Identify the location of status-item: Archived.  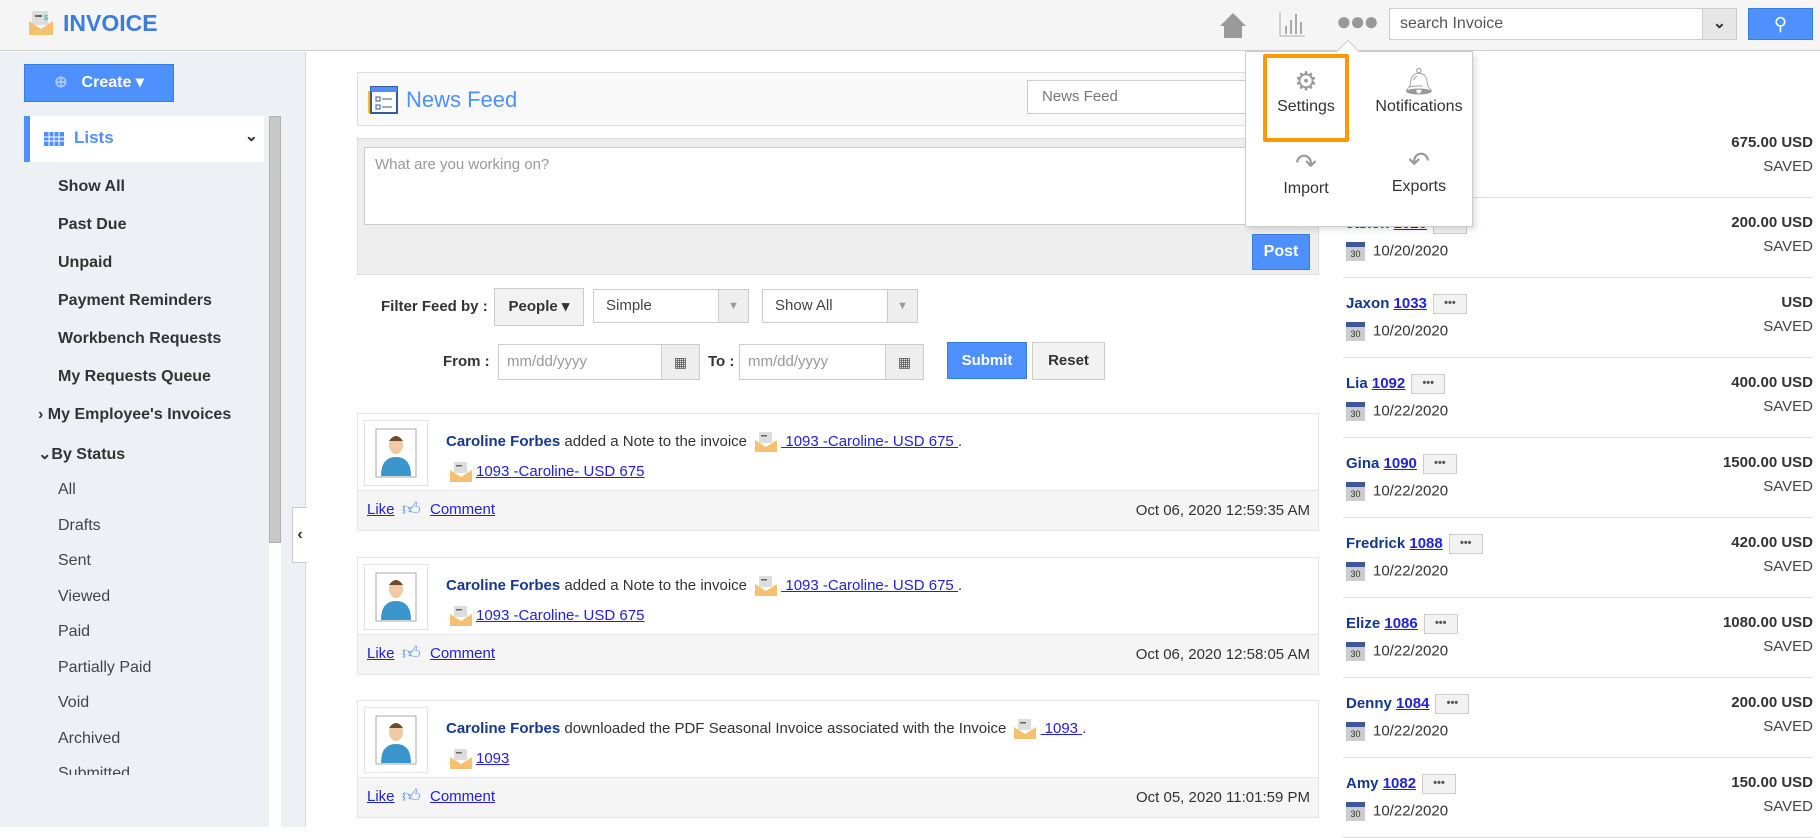
(89, 739).